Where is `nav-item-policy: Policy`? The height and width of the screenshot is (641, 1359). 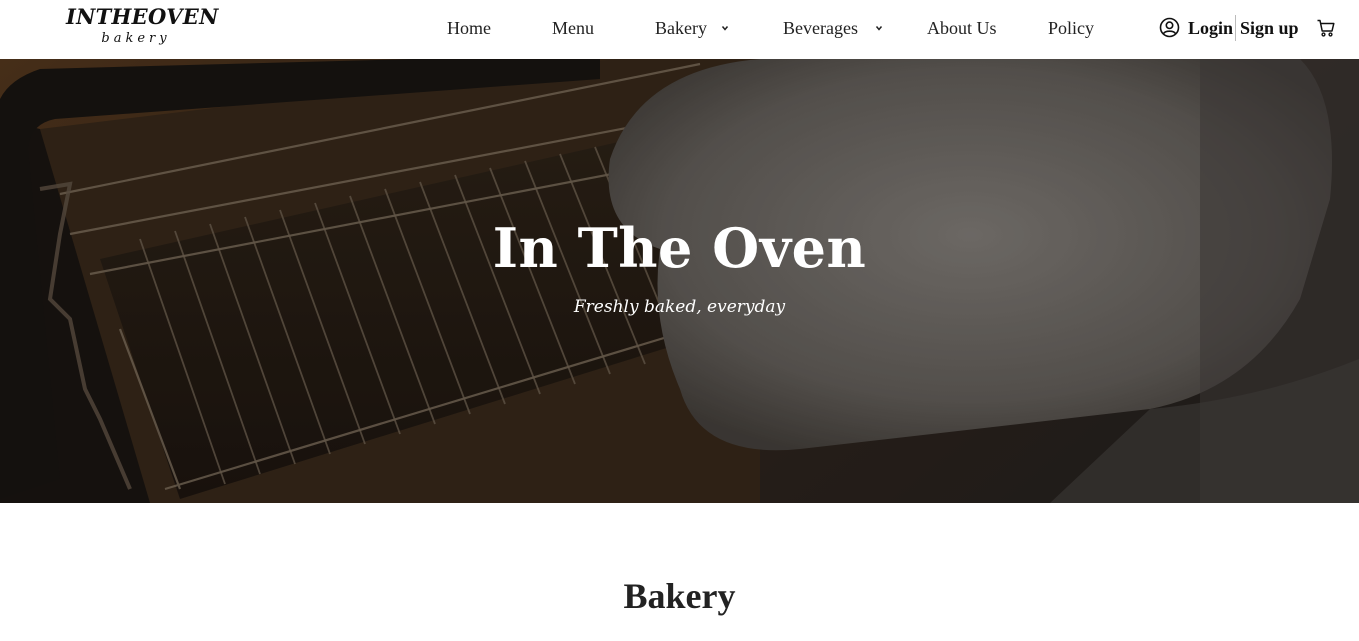
nav-item-policy: Policy is located at coordinates (1071, 28).